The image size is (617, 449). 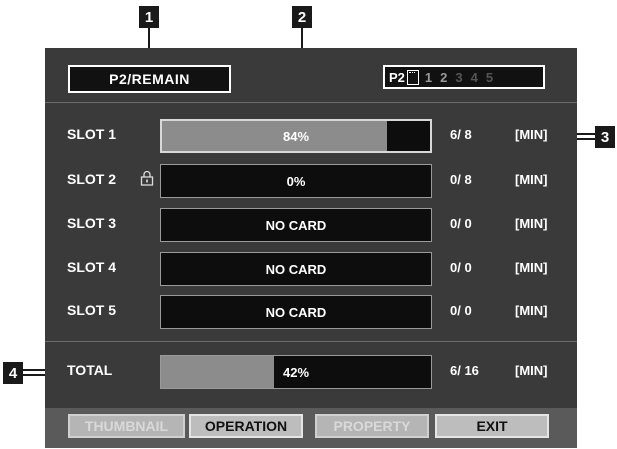 What do you see at coordinates (428, 77) in the screenshot?
I see `slot-indicator-1: 1` at bounding box center [428, 77].